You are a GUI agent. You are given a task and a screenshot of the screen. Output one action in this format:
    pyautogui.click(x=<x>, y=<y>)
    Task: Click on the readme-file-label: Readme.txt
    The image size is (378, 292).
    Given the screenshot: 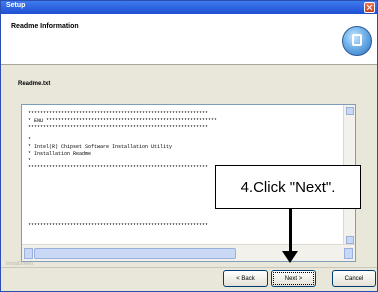 What is the action you would take?
    pyautogui.click(x=34, y=84)
    